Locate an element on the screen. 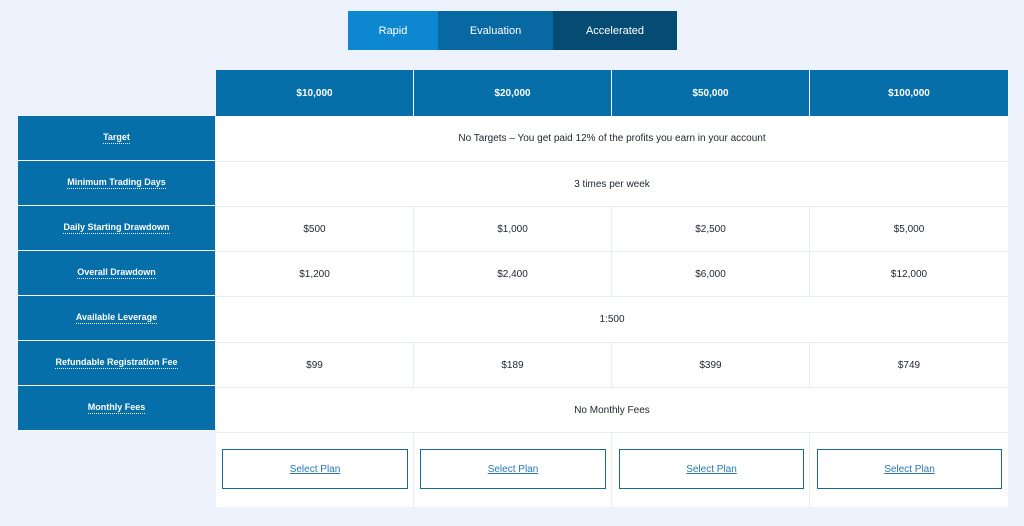  min-trading-days-value: 3 times per week is located at coordinates (612, 184).